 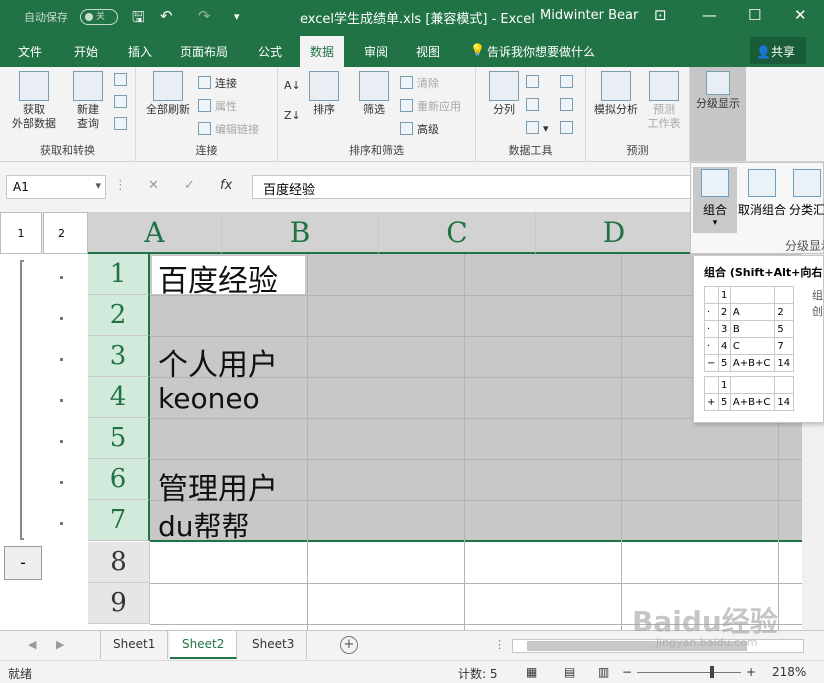 What do you see at coordinates (226, 185) in the screenshot?
I see `insert-function-icon: fx` at bounding box center [226, 185].